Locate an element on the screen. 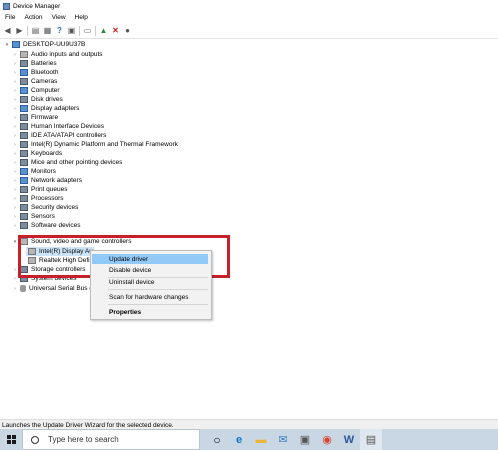 The height and width of the screenshot is (450, 498). tree-item-label: Firmware is located at coordinates (45, 117).